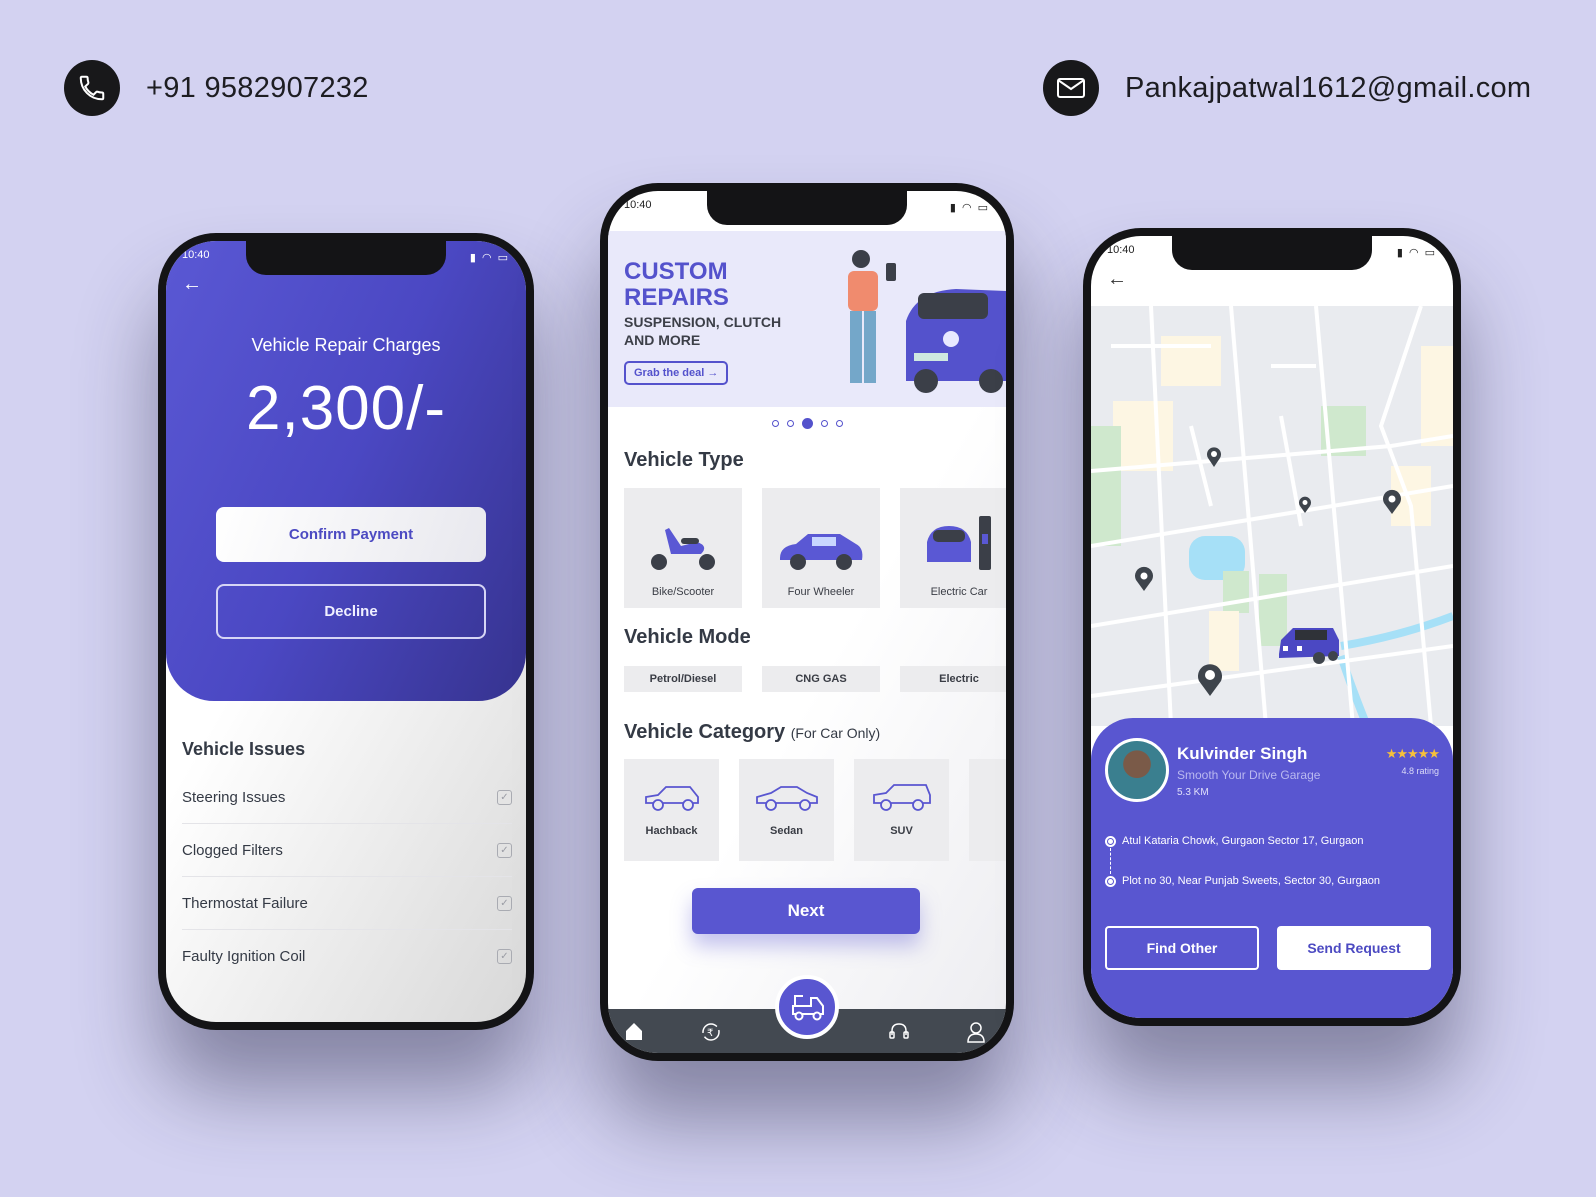 This screenshot has width=1596, height=1197. I want to click on phone-contact: +91 9582907232, so click(216, 88).